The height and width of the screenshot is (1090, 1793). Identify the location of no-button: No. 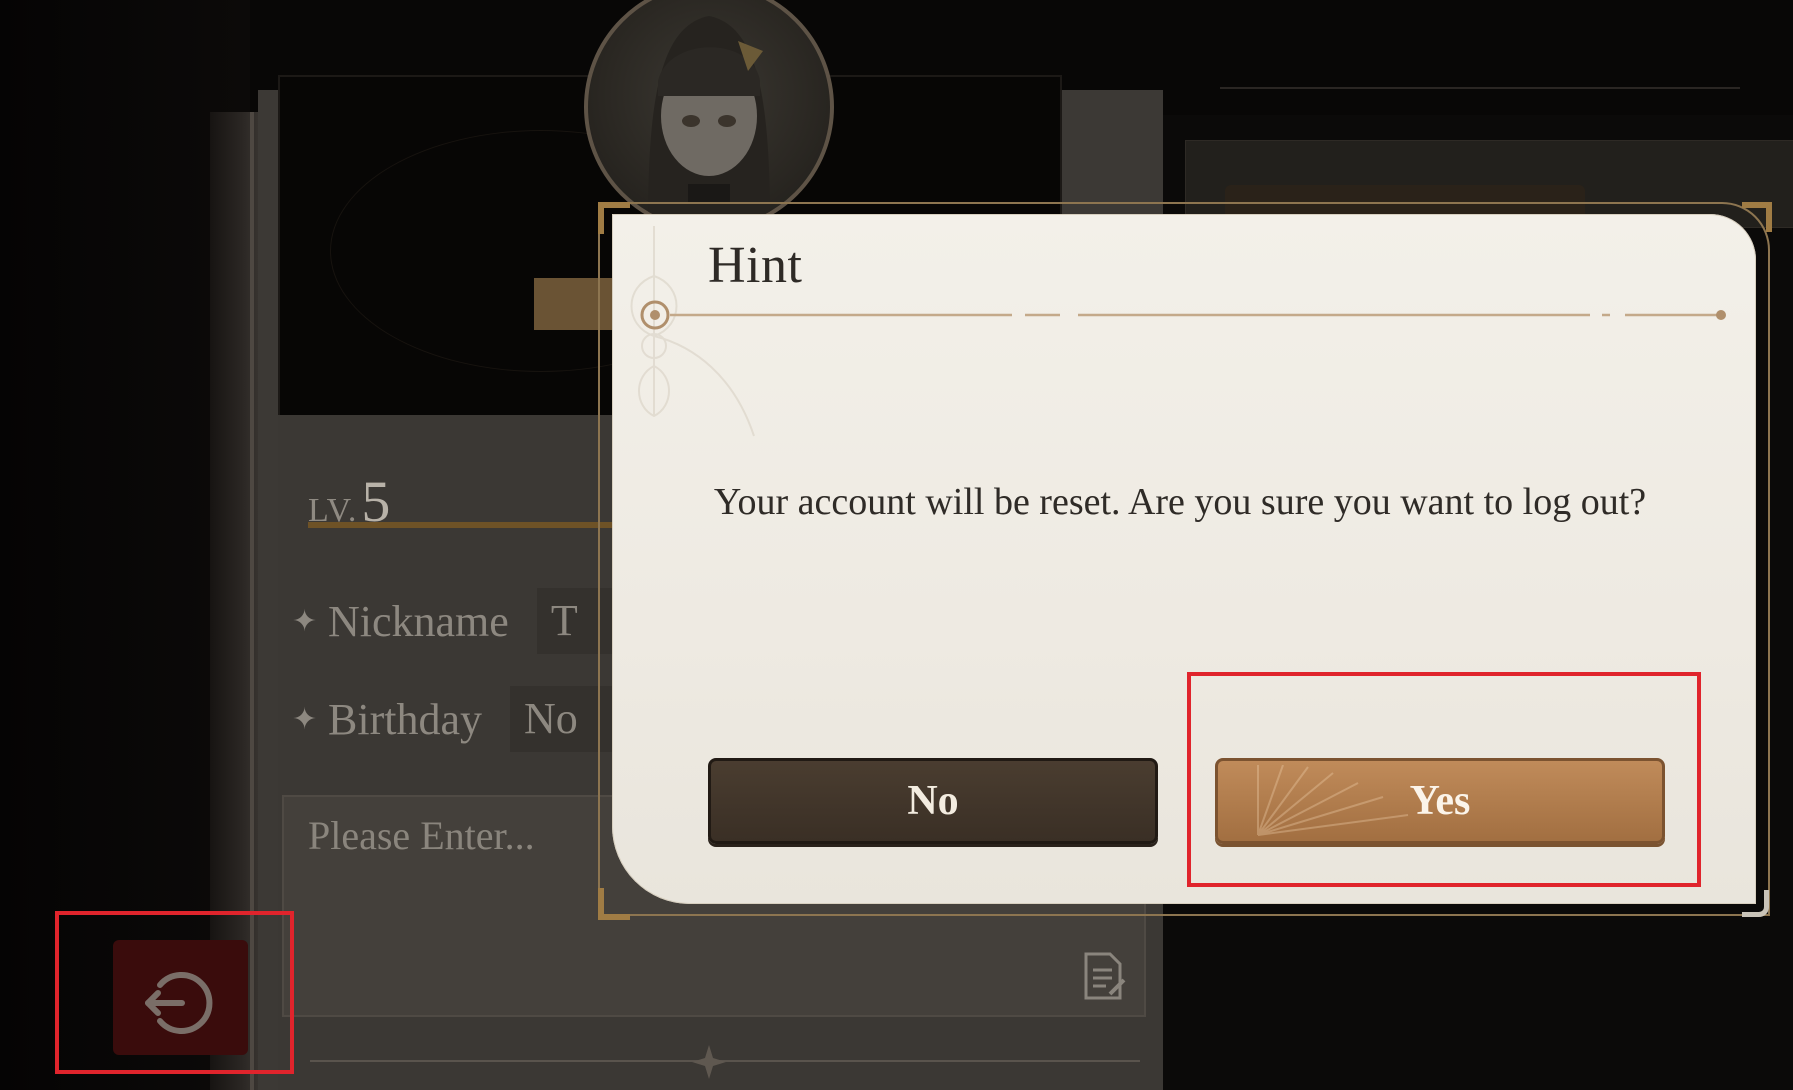
(933, 801).